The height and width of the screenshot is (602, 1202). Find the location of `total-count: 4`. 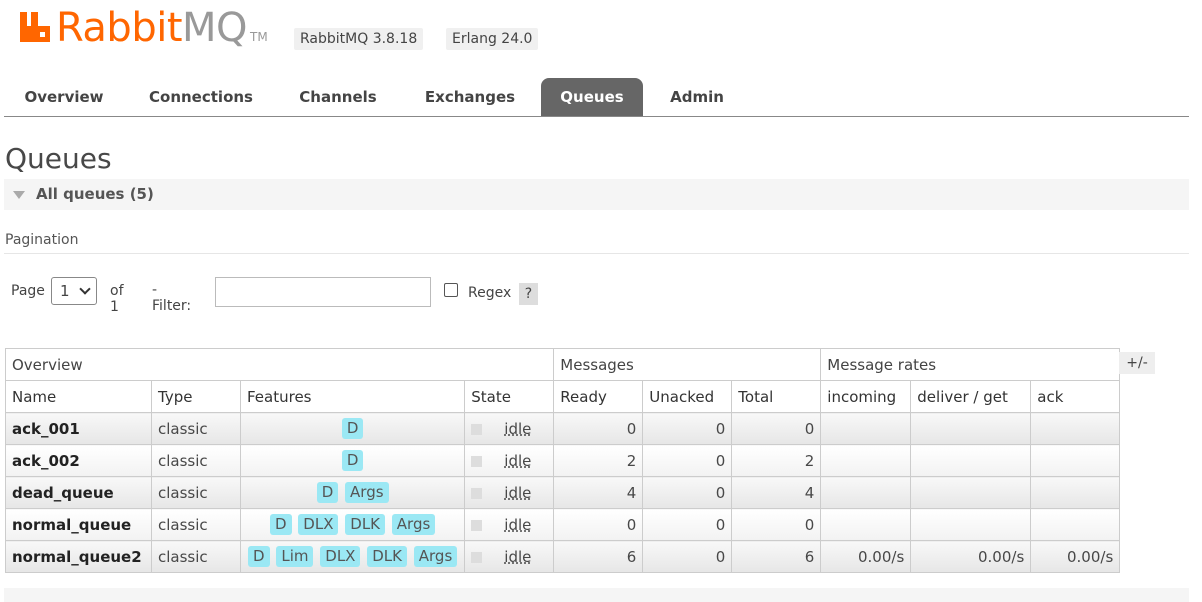

total-count: 4 is located at coordinates (776, 492).